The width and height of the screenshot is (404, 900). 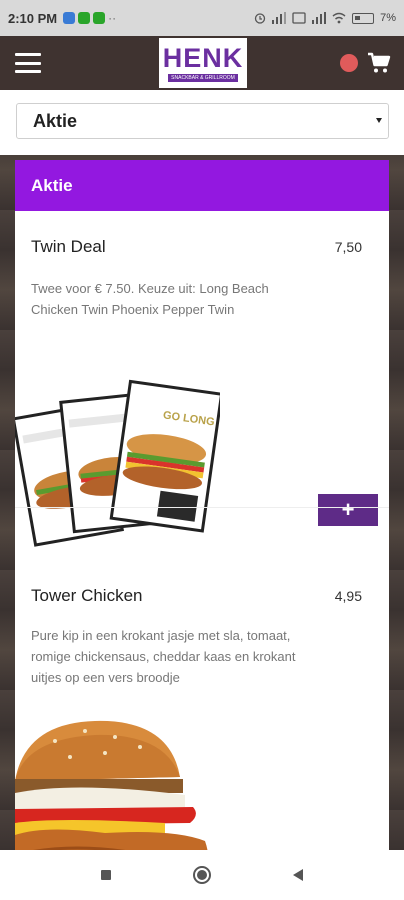 I want to click on more-notifications-icon: ··, so click(x=112, y=18).